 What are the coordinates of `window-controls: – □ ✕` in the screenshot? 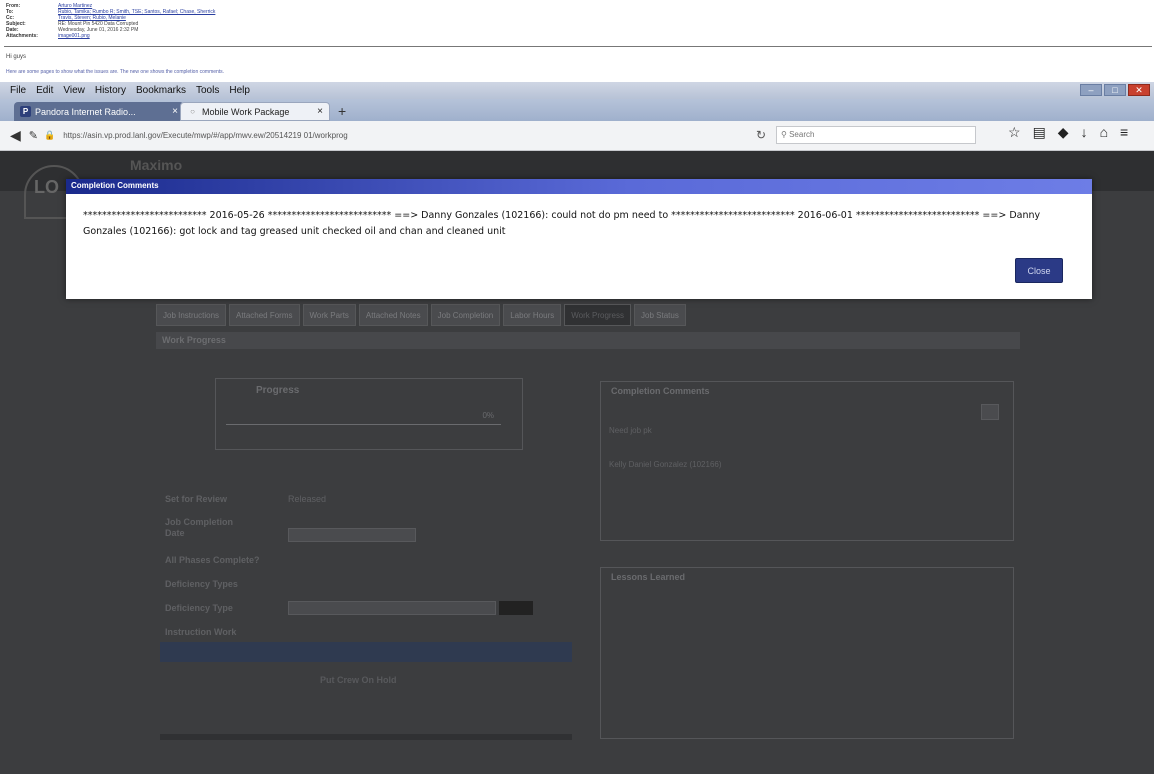 It's located at (1115, 90).